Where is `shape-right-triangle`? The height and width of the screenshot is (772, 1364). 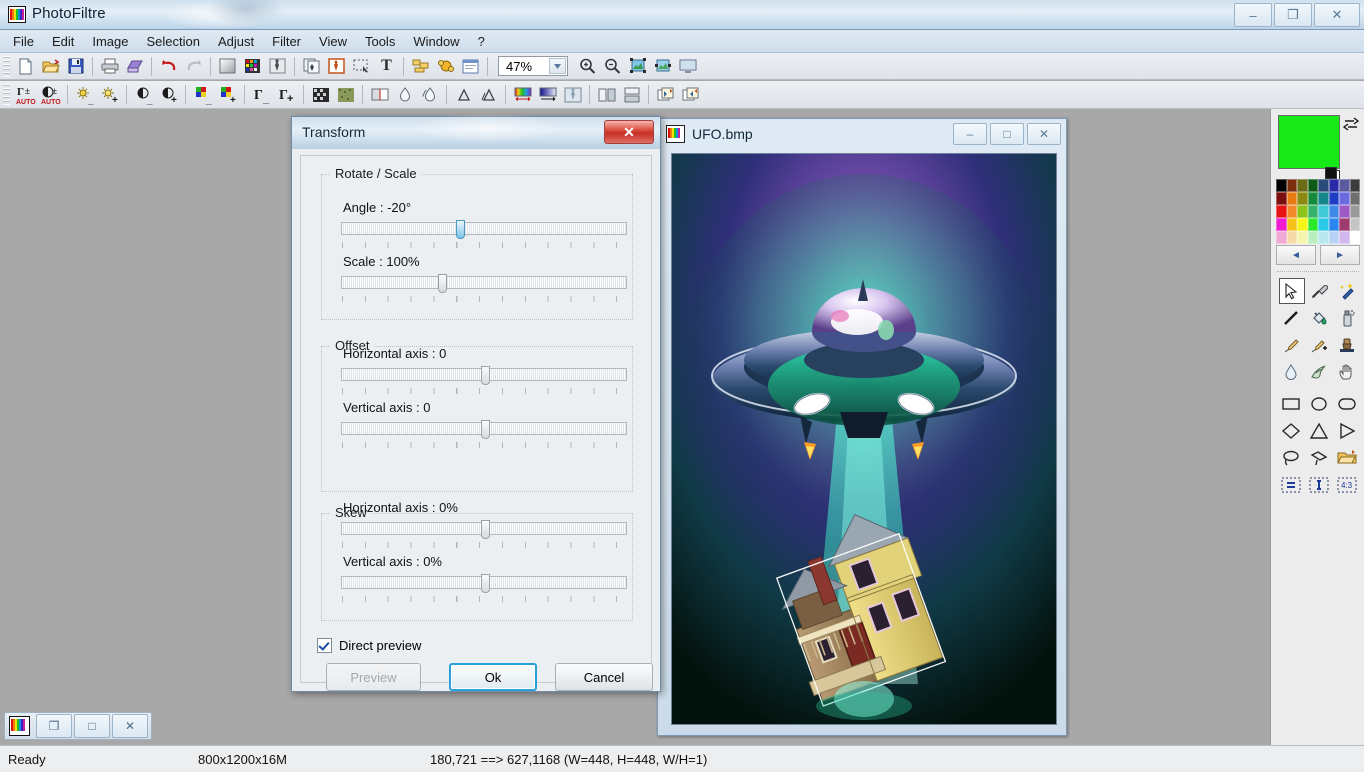 shape-right-triangle is located at coordinates (1347, 430).